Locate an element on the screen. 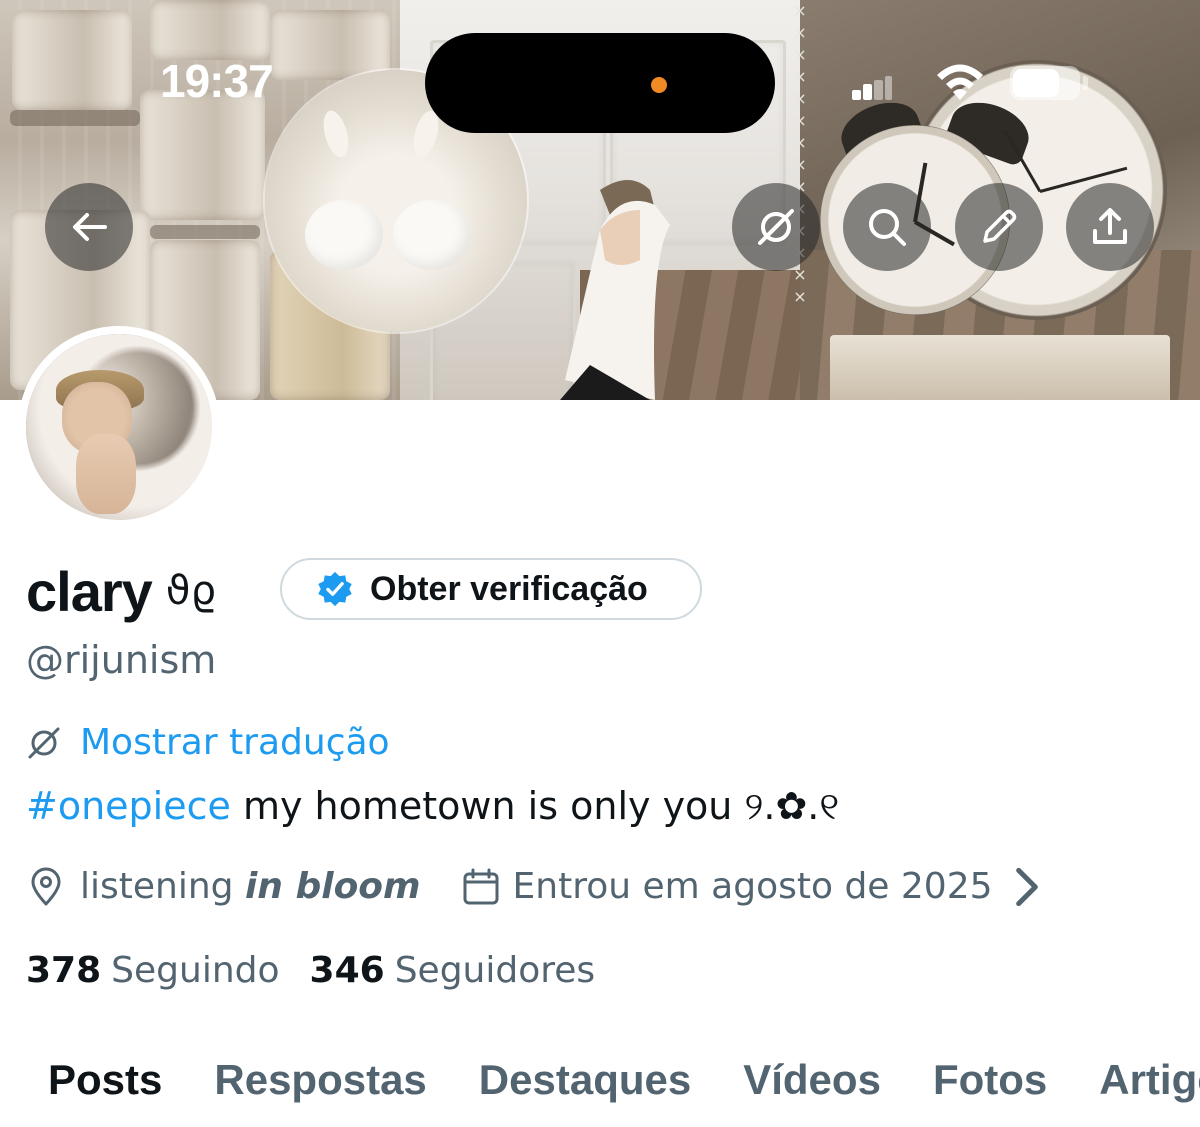 Image resolution: width=1200 pixels, height=1127 pixels. profile-name-row: clary ϑϱ is located at coordinates (121, 591).